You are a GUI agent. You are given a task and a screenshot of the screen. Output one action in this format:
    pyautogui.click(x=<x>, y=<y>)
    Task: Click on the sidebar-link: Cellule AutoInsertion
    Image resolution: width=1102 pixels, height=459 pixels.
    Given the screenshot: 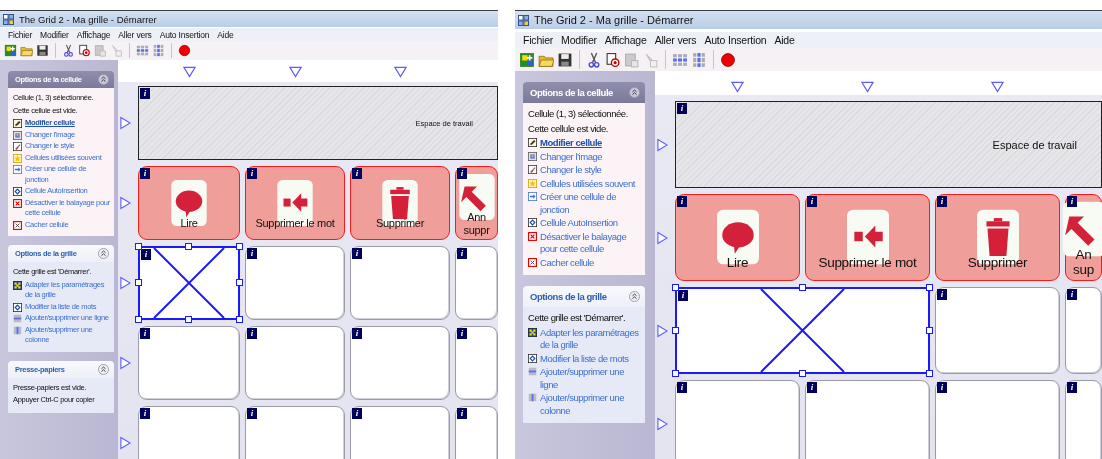 What is the action you would take?
    pyautogui.click(x=585, y=223)
    